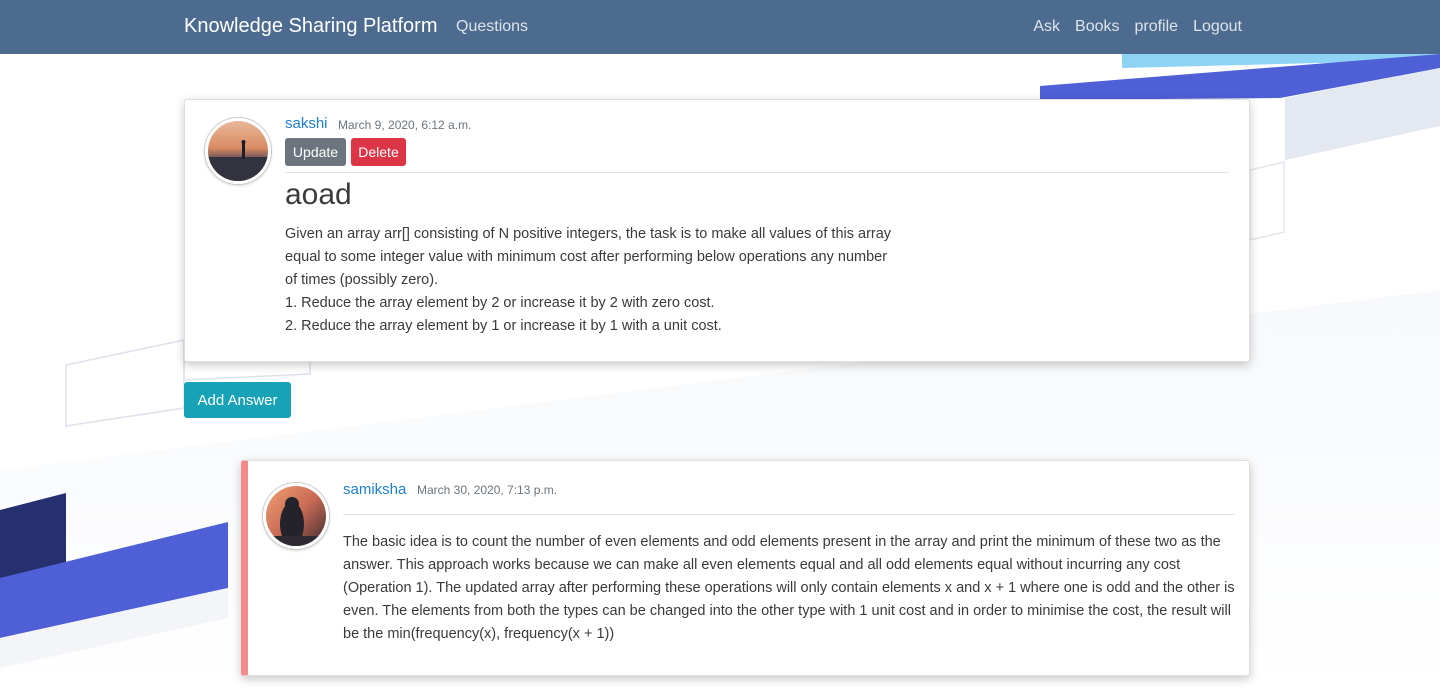 Image resolution: width=1440 pixels, height=690 pixels. Describe the element at coordinates (306, 123) in the screenshot. I see `question-author-link: sakshi` at that location.